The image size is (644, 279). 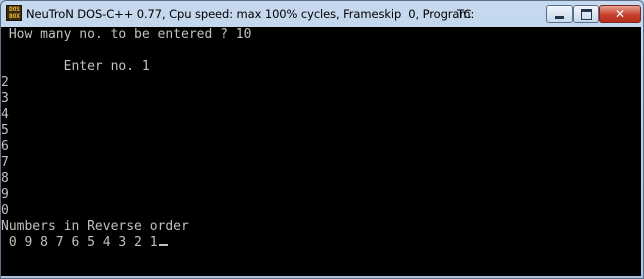 I want to click on minimize-button, so click(x=559, y=14).